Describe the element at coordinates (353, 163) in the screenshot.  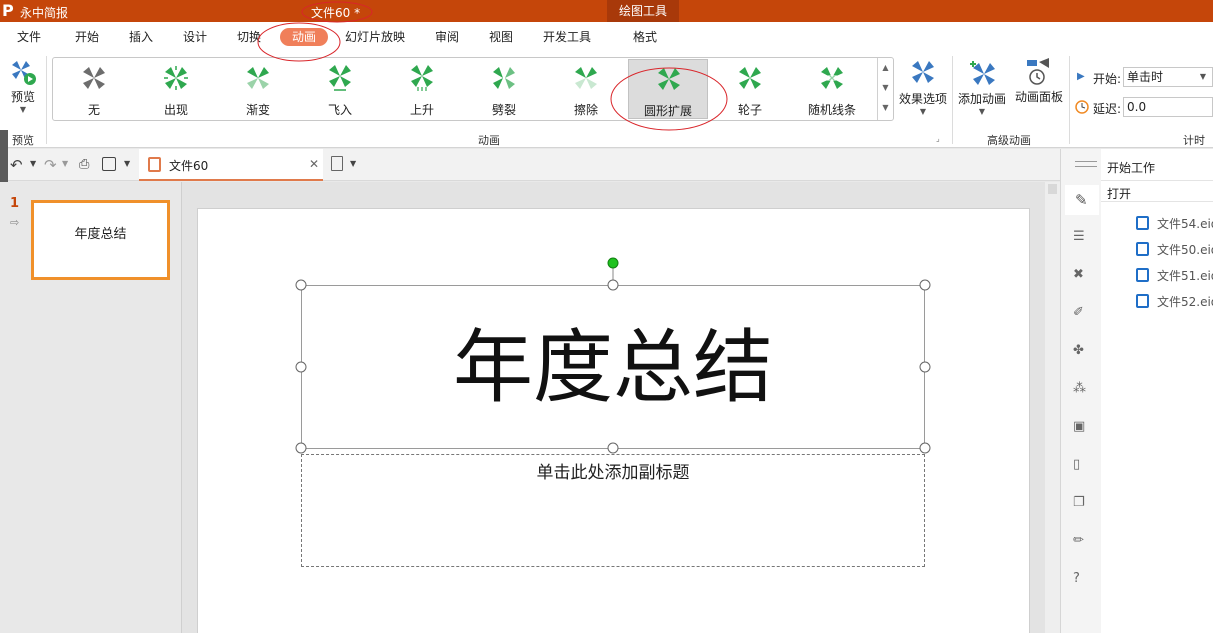
I see `new-document-dropdown-icon: ▼` at that location.